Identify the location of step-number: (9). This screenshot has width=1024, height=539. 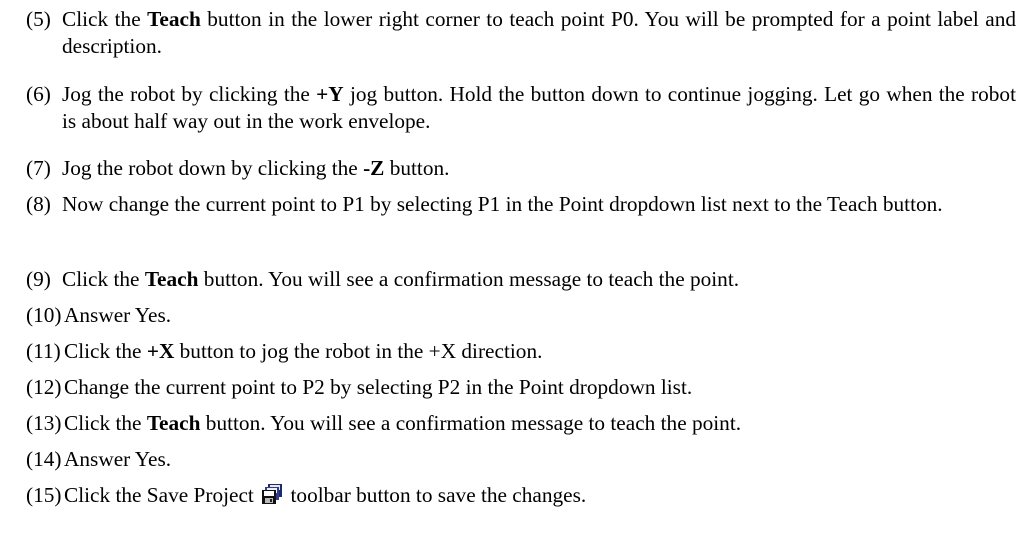
(38, 279).